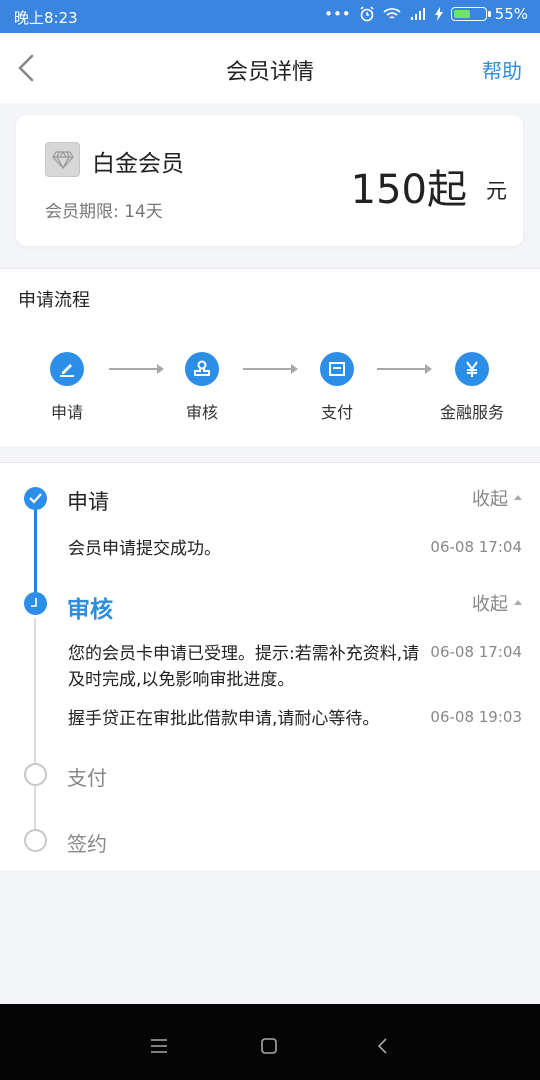  I want to click on membership-level: 白金会员, so click(138, 164).